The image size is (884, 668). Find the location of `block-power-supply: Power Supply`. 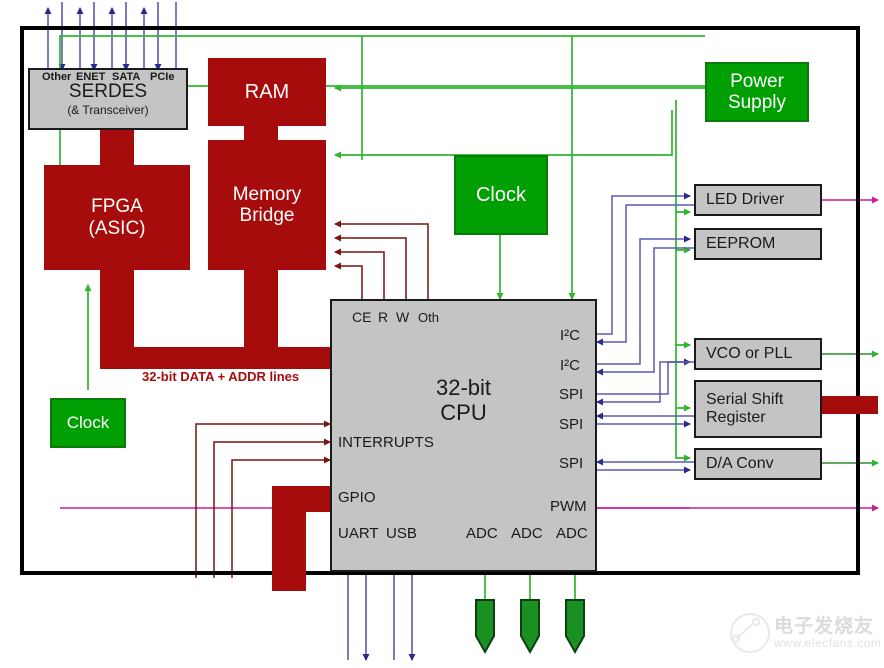

block-power-supply: Power Supply is located at coordinates (757, 92).